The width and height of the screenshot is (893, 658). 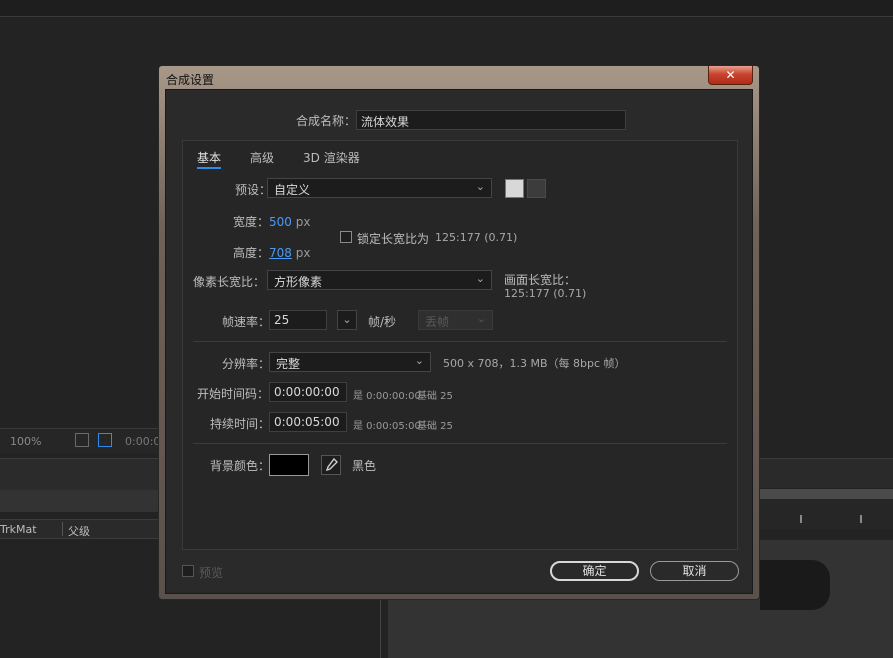 I want to click on start-timecode-equiv: 是 0:00:00:00, so click(x=387, y=396).